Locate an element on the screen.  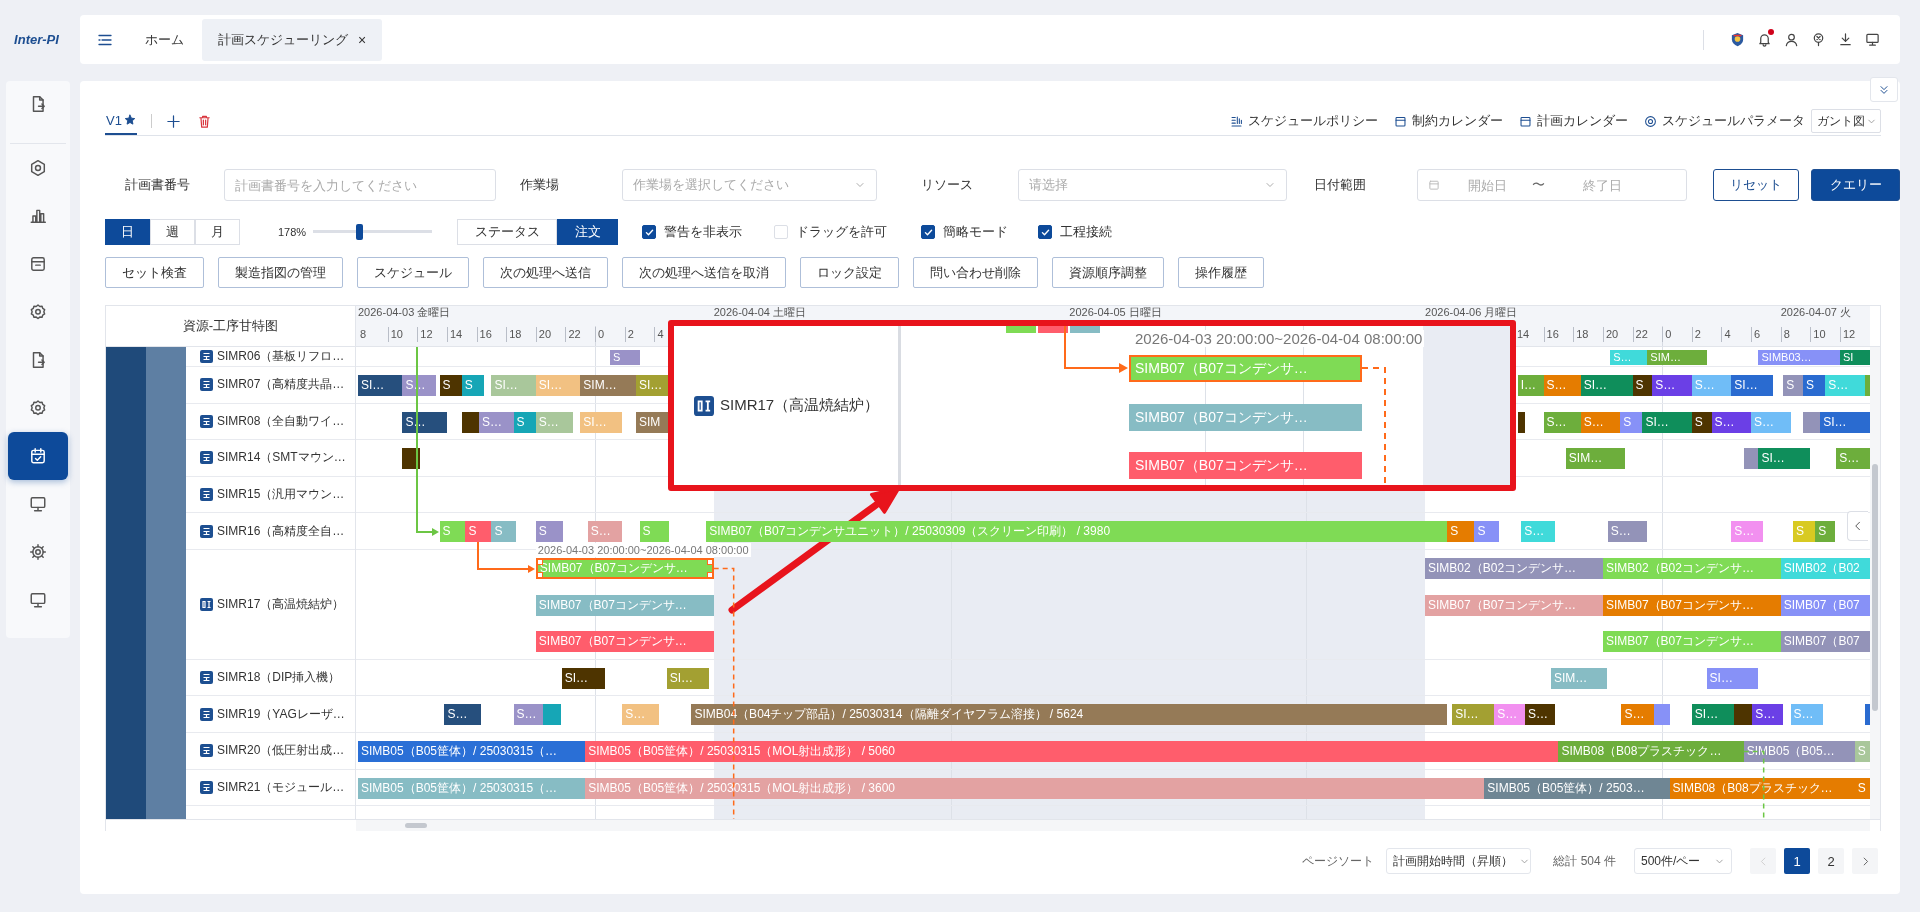
user-icon is located at coordinates (1791, 39).